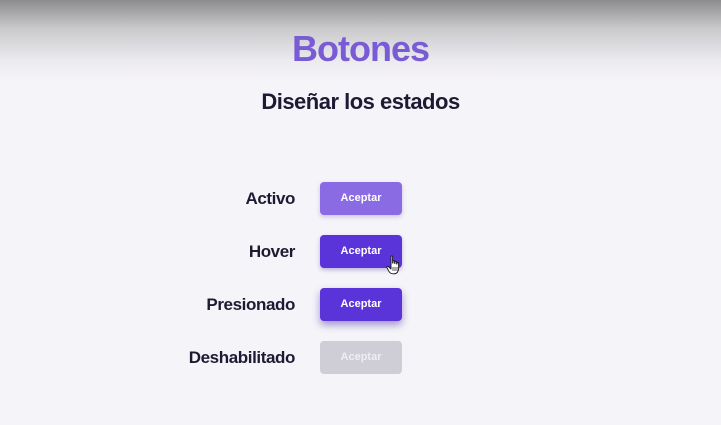 The image size is (721, 425). Describe the element at coordinates (360, 251) in the screenshot. I see `state-row-hover: Hover Aceptar` at that location.